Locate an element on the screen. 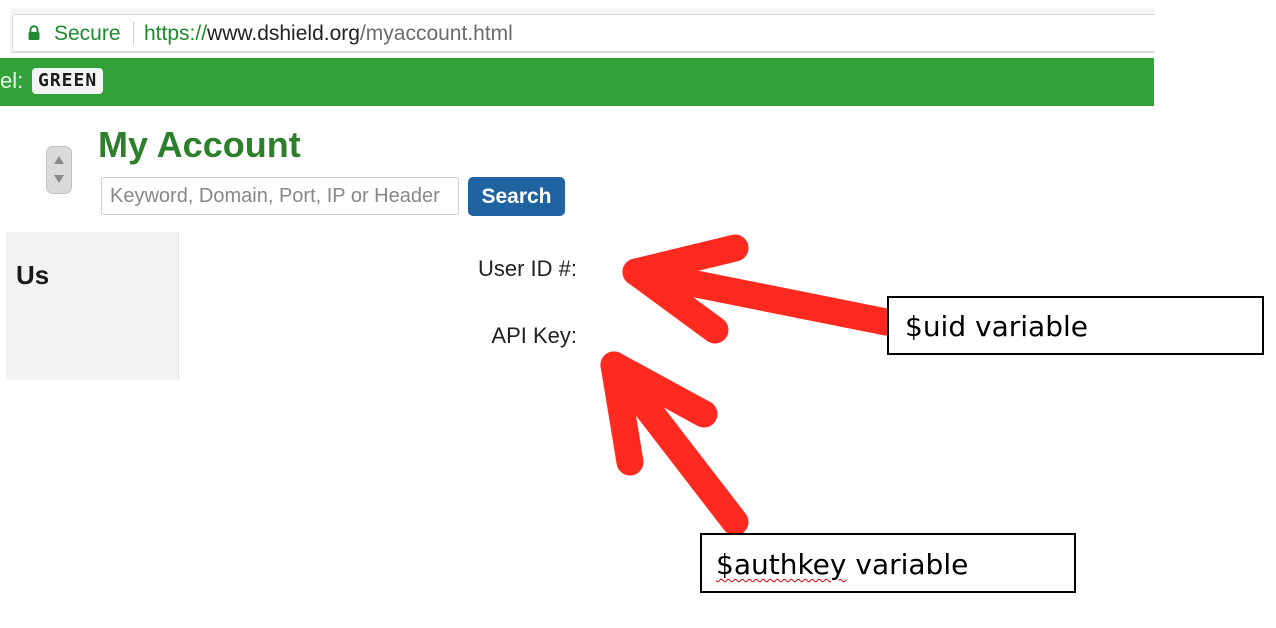  uid-callout: $uid variable is located at coordinates (1075, 325).